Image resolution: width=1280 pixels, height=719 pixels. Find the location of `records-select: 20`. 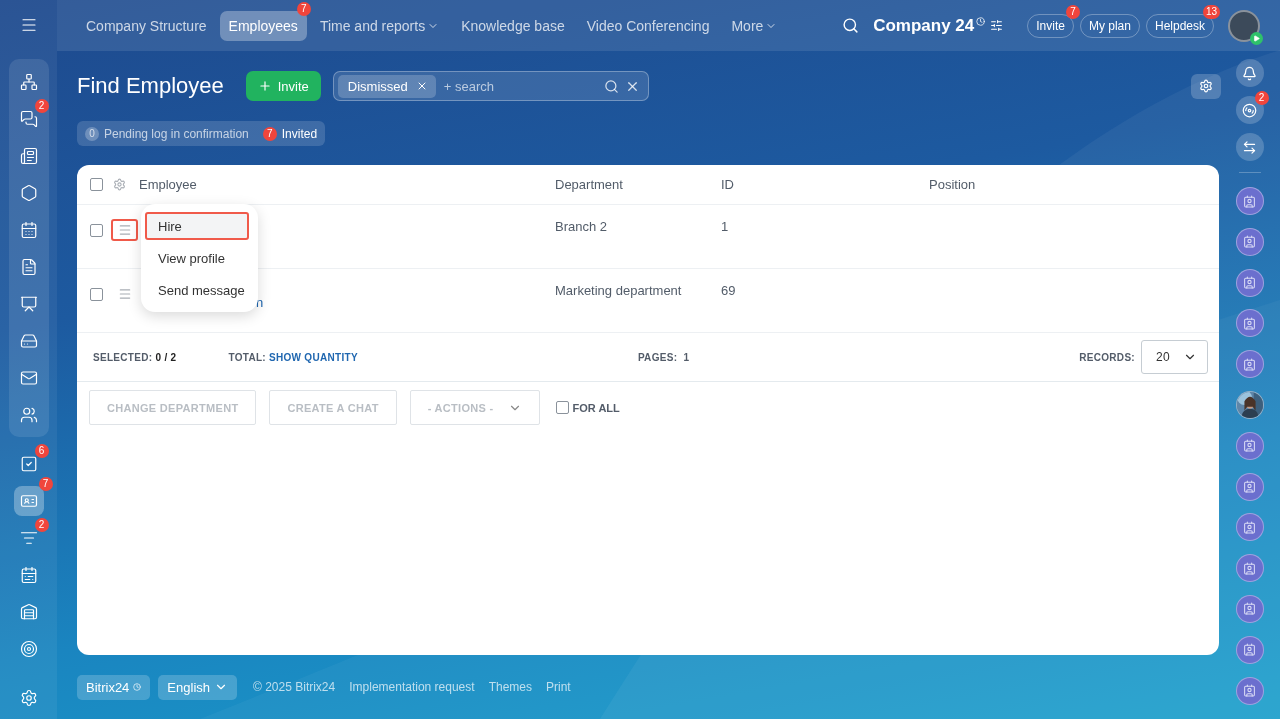

records-select: 20 is located at coordinates (1174, 357).